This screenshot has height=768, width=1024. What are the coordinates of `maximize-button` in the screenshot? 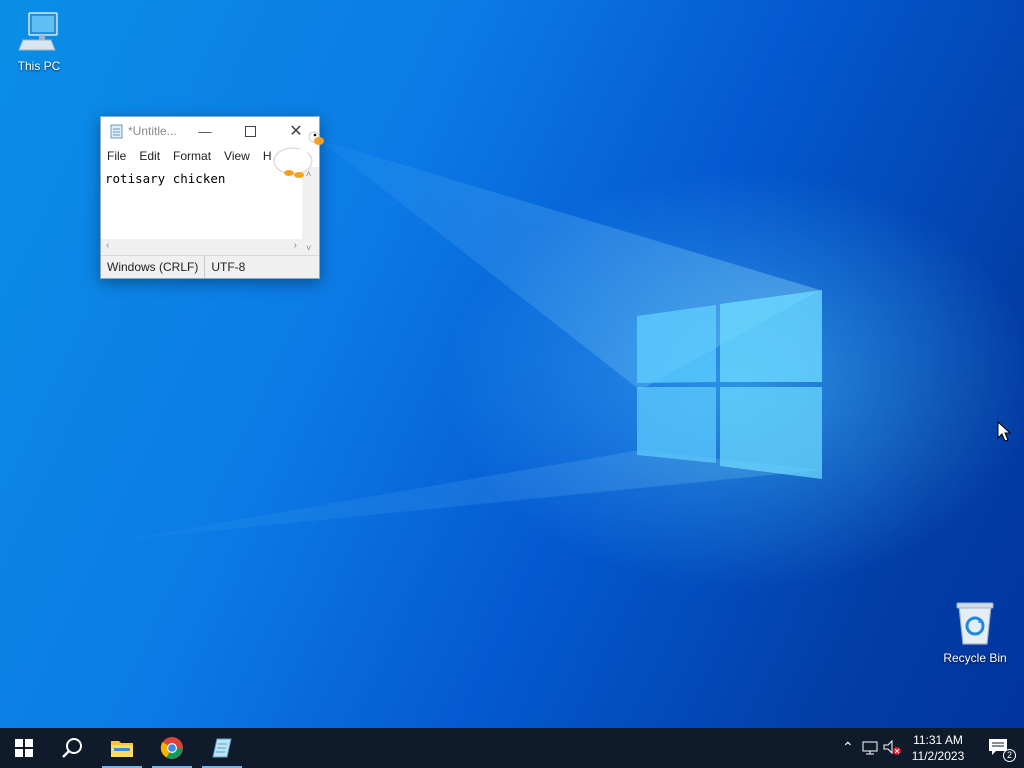 It's located at (250, 131).